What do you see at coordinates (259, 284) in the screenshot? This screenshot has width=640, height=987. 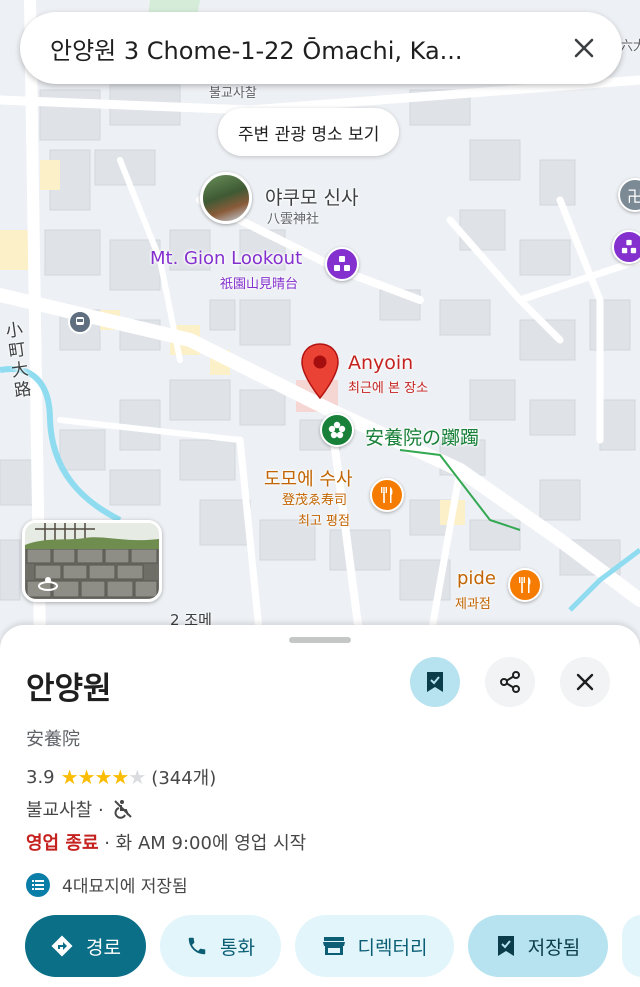 I see `map-label-gion-sub: 祇園山見晴台` at bounding box center [259, 284].